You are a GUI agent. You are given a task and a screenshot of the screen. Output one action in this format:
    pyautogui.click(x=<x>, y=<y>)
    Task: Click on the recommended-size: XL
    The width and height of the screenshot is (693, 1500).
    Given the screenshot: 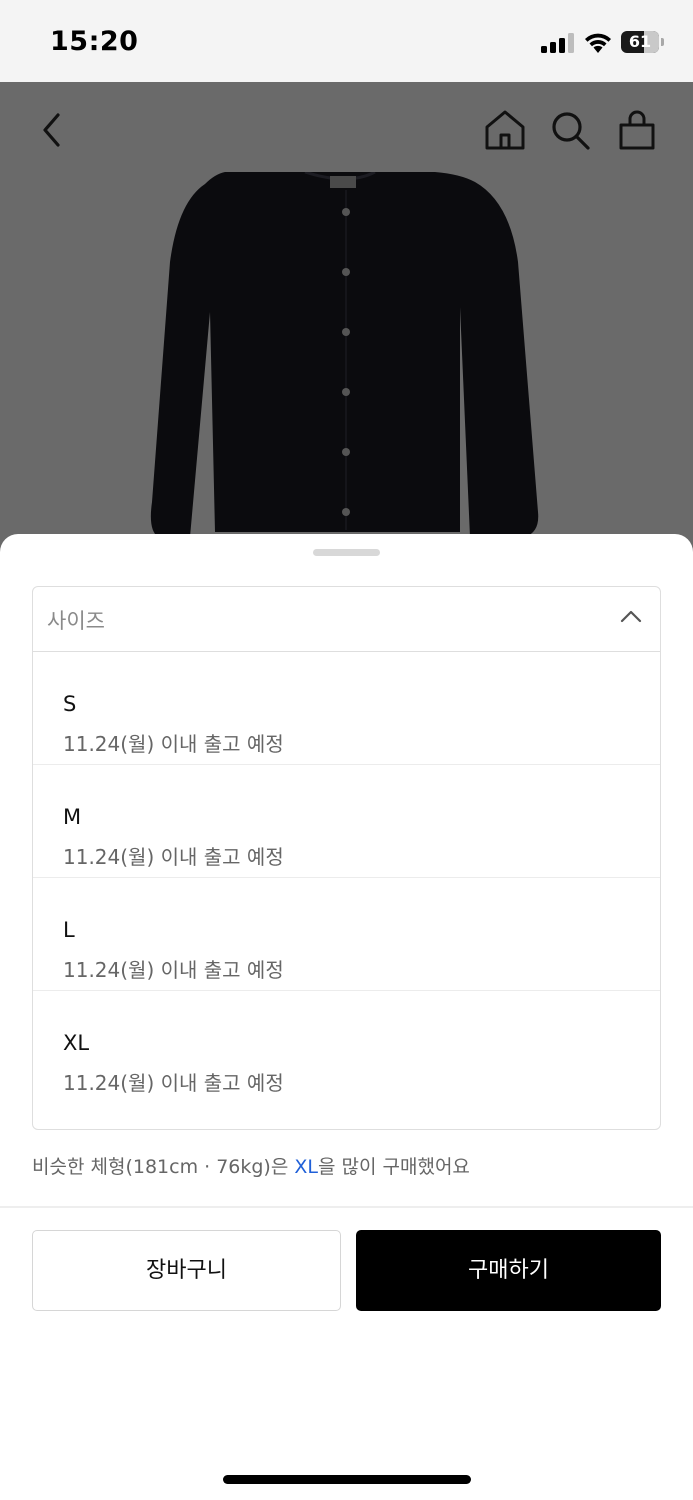 What is the action you would take?
    pyautogui.click(x=306, y=1167)
    